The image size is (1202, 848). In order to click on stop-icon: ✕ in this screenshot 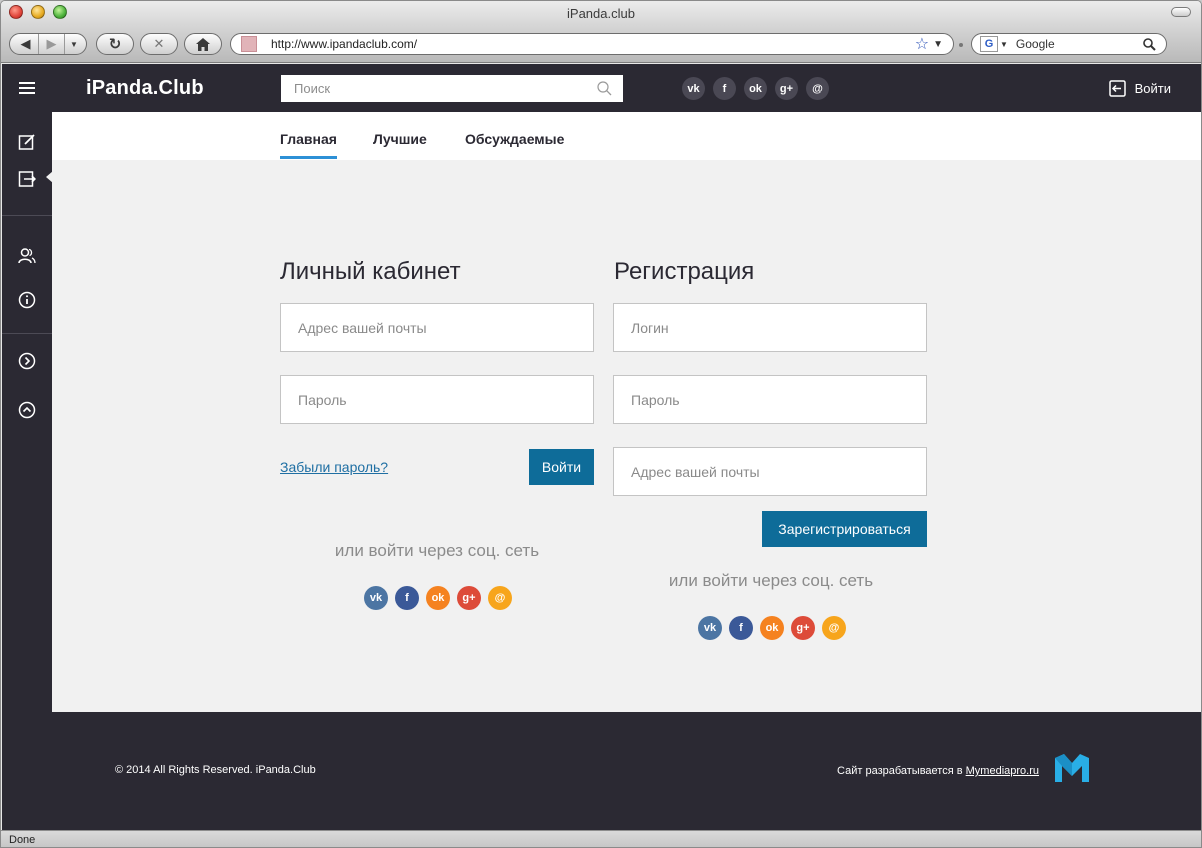, I will do `click(159, 43)`.